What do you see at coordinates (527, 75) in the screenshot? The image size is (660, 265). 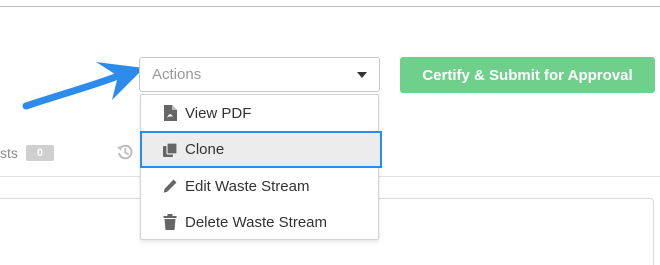 I see `certify-submit-button: Certify & Submit for Approval` at bounding box center [527, 75].